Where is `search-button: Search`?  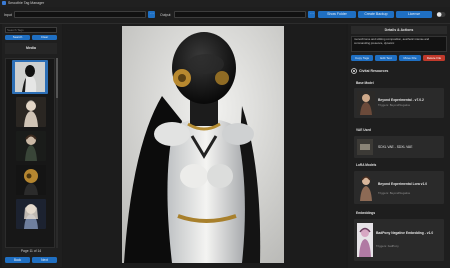 search-button: Search is located at coordinates (17, 37).